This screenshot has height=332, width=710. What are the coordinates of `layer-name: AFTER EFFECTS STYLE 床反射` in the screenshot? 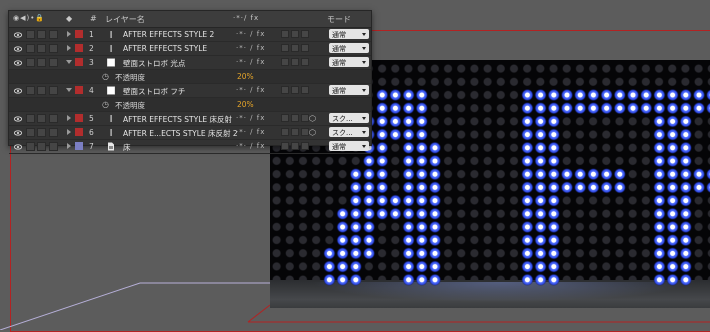 It's located at (177, 119).